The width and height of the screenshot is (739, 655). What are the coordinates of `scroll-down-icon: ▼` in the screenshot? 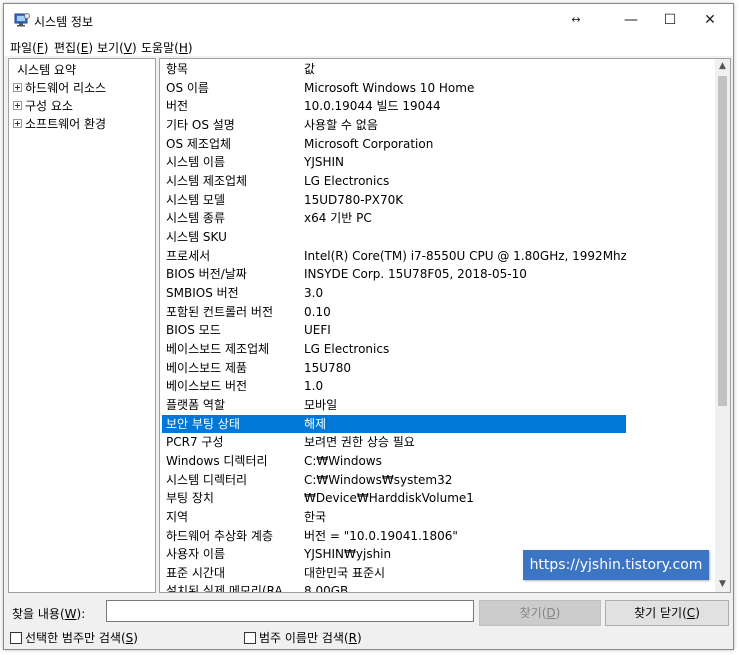 It's located at (722, 584).